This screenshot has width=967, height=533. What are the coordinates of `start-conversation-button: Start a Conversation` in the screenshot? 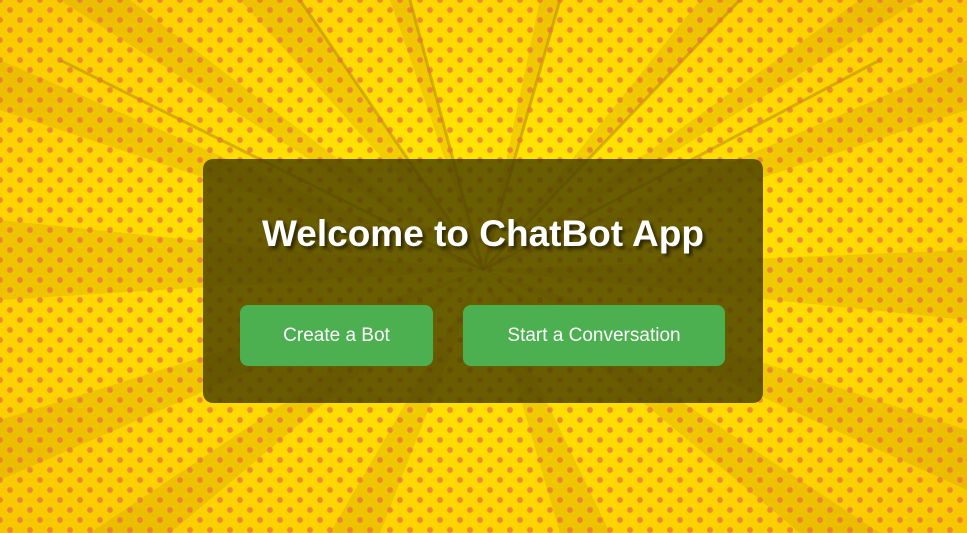 It's located at (594, 335).